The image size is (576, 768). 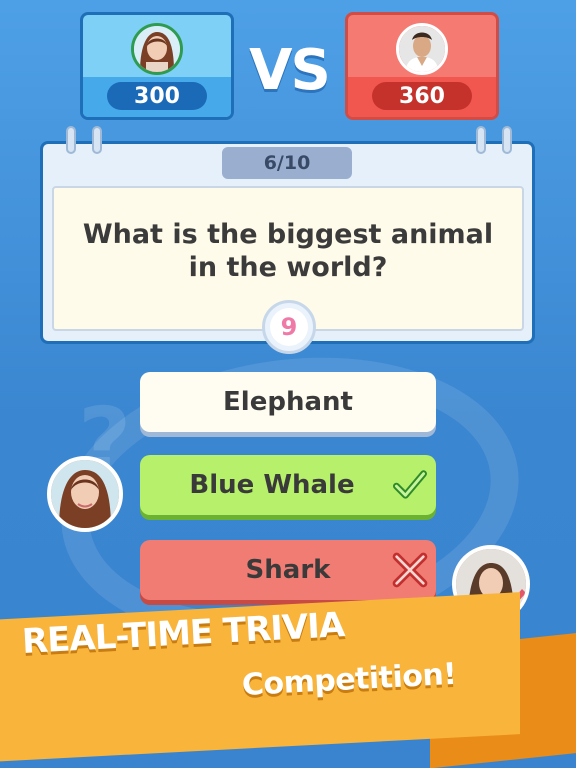 I want to click on answer-button-elephant: Elephant, so click(x=288, y=402).